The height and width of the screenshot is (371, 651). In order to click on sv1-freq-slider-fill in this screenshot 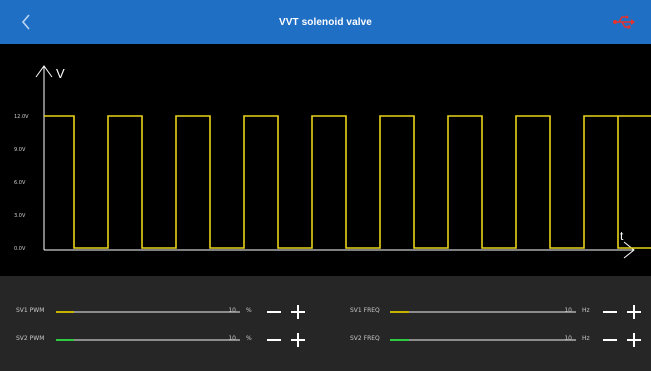, I will do `click(399, 312)`.